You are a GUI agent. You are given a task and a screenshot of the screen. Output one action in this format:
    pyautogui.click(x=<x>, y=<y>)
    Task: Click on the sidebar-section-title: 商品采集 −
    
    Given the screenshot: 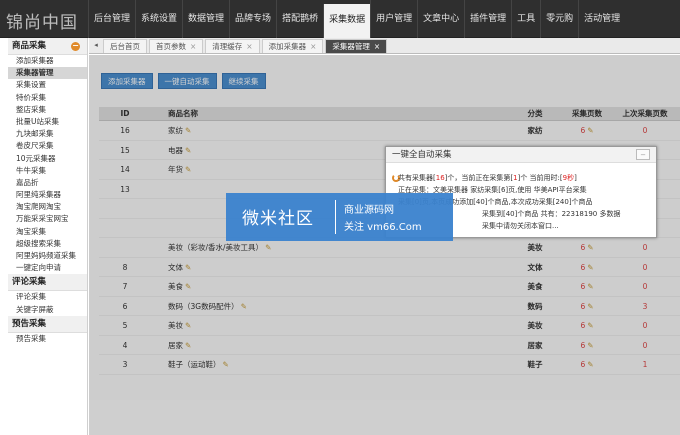 What is the action you would take?
    pyautogui.click(x=47, y=46)
    